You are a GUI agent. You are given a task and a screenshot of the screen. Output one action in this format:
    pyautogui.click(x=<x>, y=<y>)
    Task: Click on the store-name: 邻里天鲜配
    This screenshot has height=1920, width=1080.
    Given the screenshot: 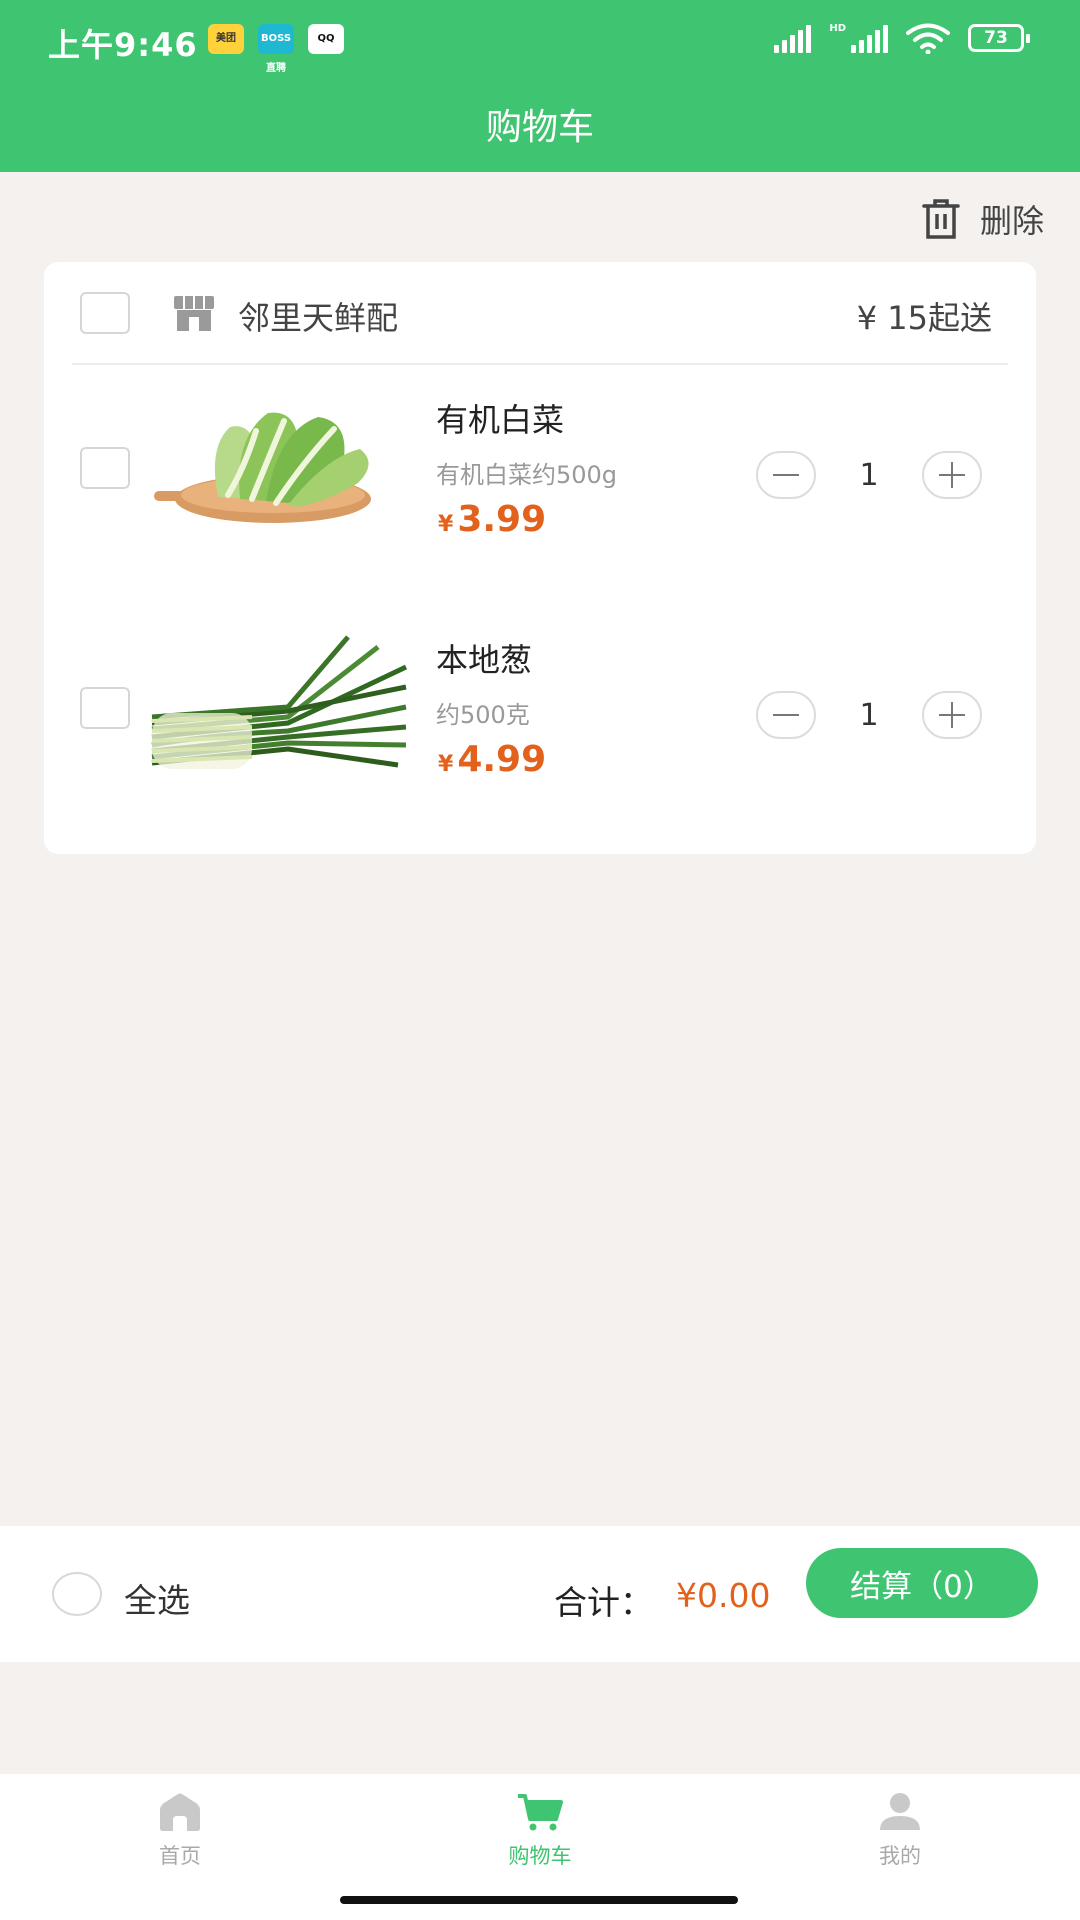 What is the action you would take?
    pyautogui.click(x=318, y=318)
    